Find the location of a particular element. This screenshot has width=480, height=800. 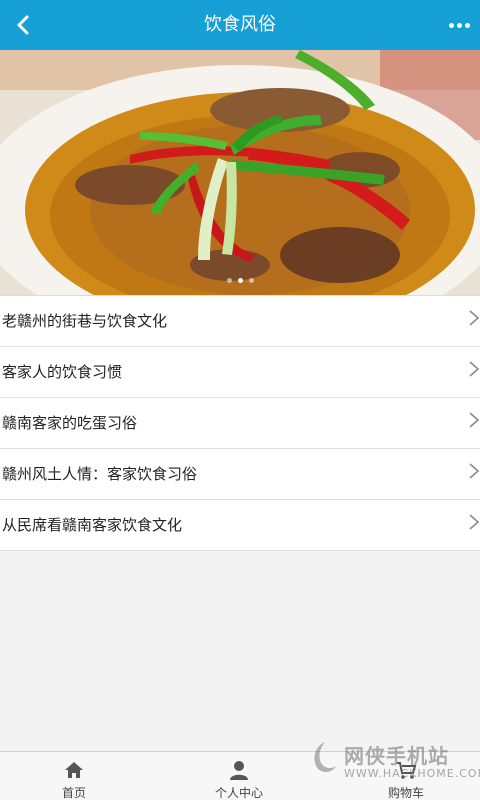

page-title: 饮食风俗 is located at coordinates (240, 24).